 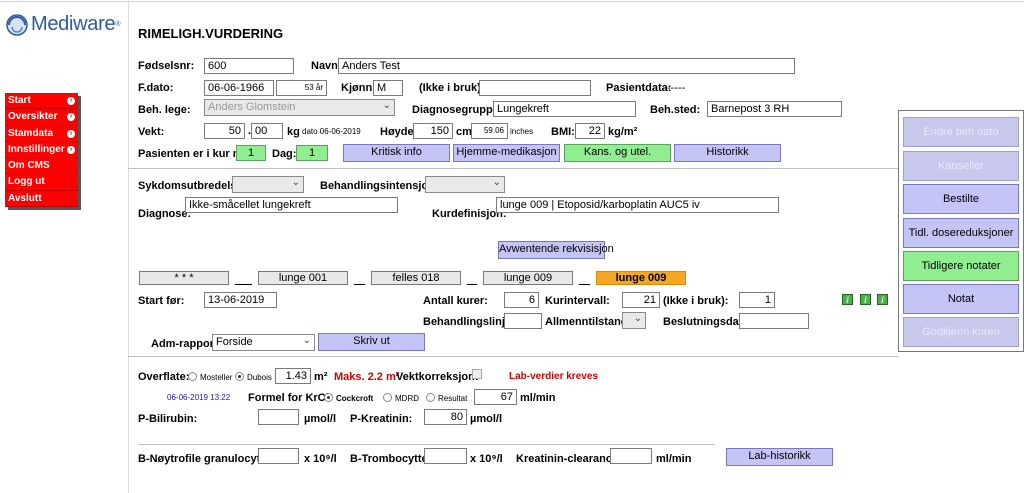 I want to click on krcl-field: 67, so click(x=495, y=397).